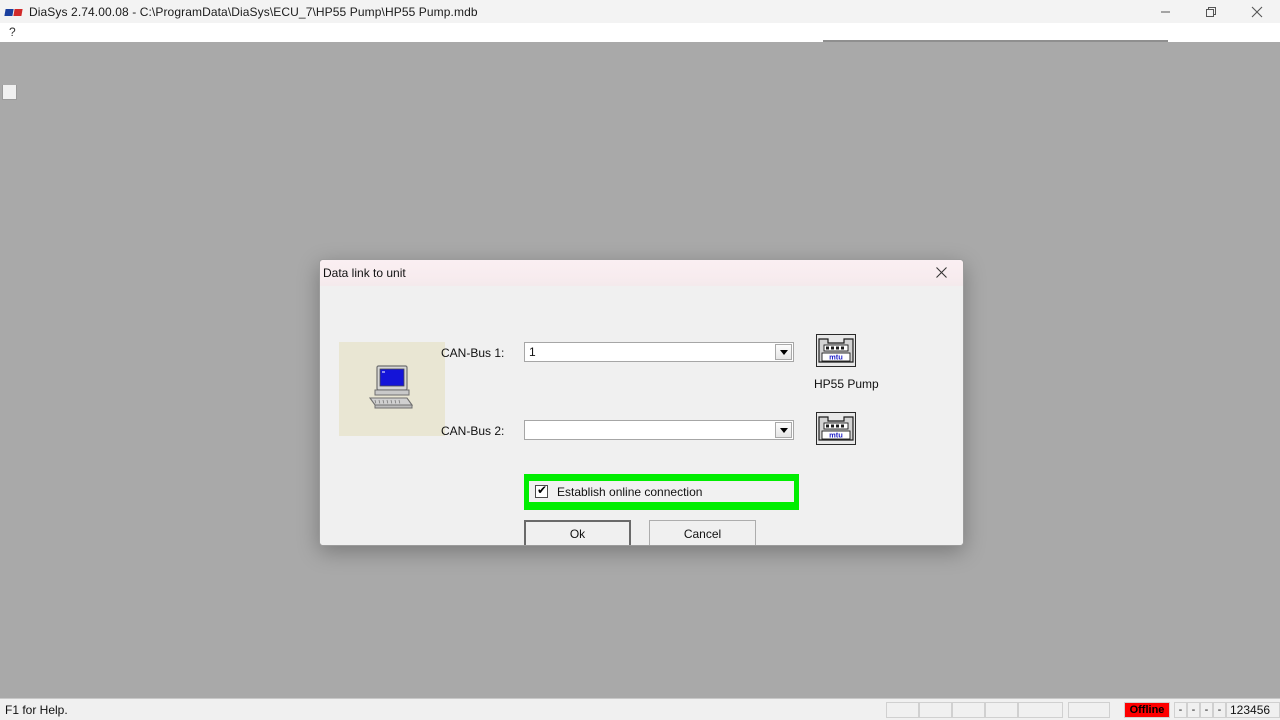 This screenshot has height=720, width=1280. What do you see at coordinates (640, 709) in the screenshot?
I see `status-bar: F1 for Help. Offline - - - - 123456` at bounding box center [640, 709].